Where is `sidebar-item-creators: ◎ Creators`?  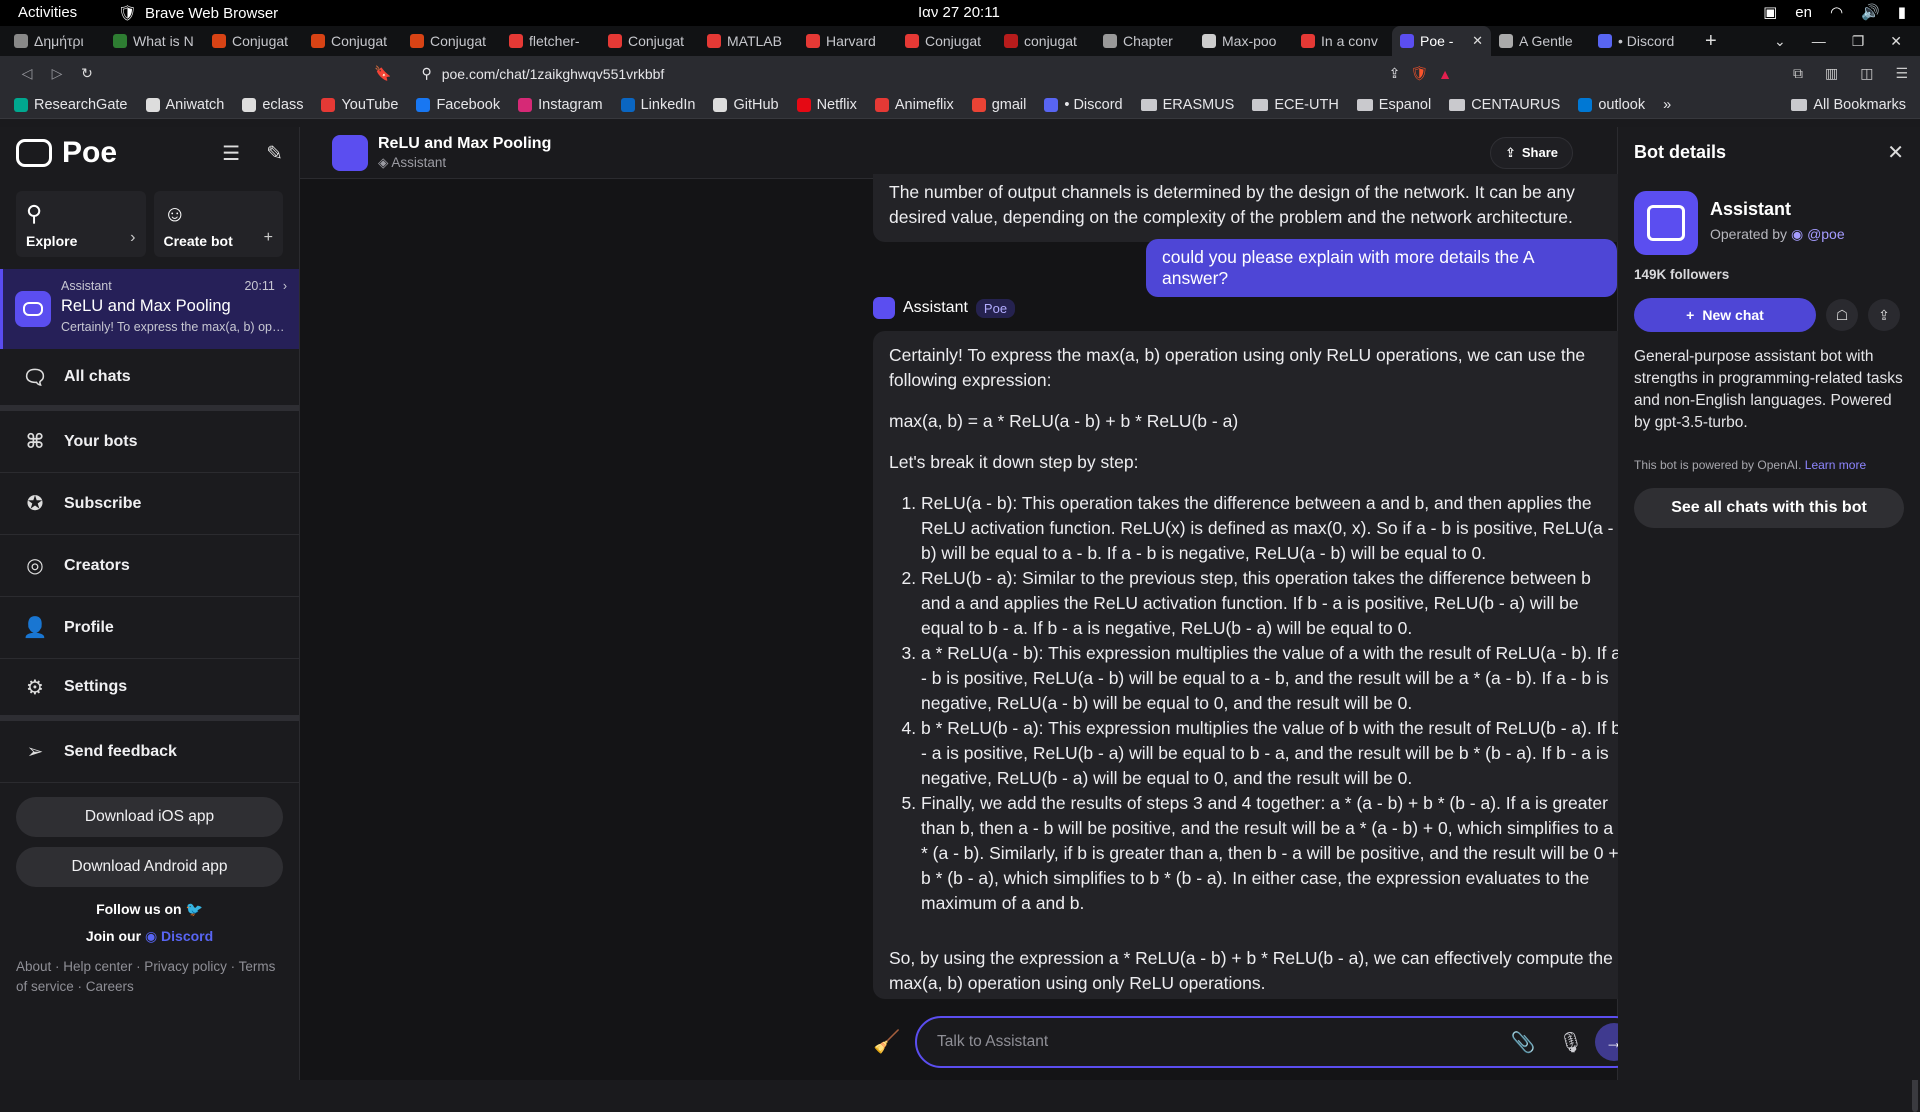 sidebar-item-creators: ◎ Creators is located at coordinates (149, 566).